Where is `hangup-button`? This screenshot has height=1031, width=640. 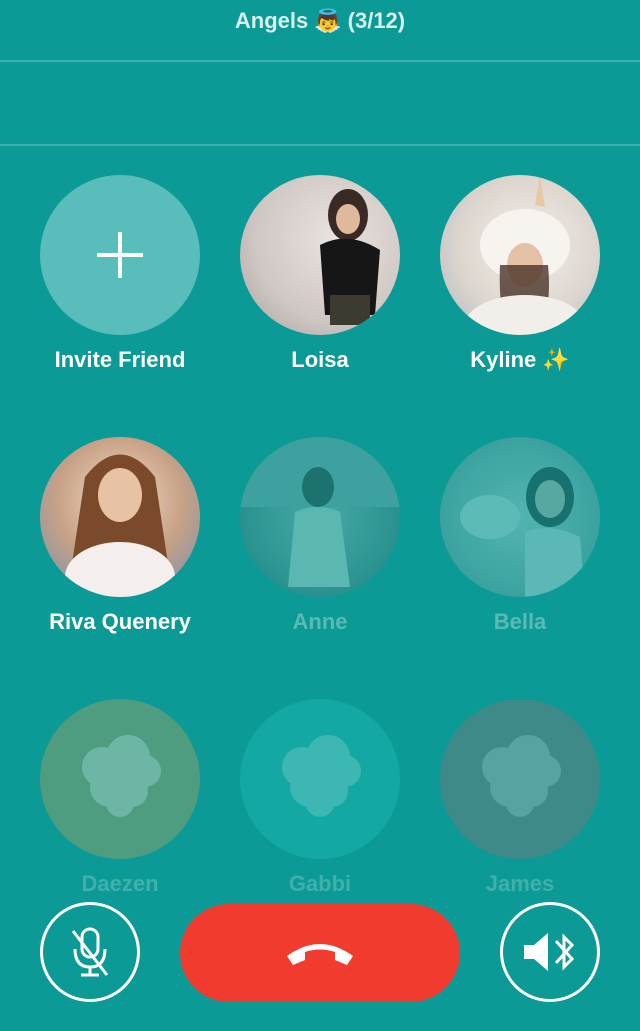
hangup-button is located at coordinates (320, 953).